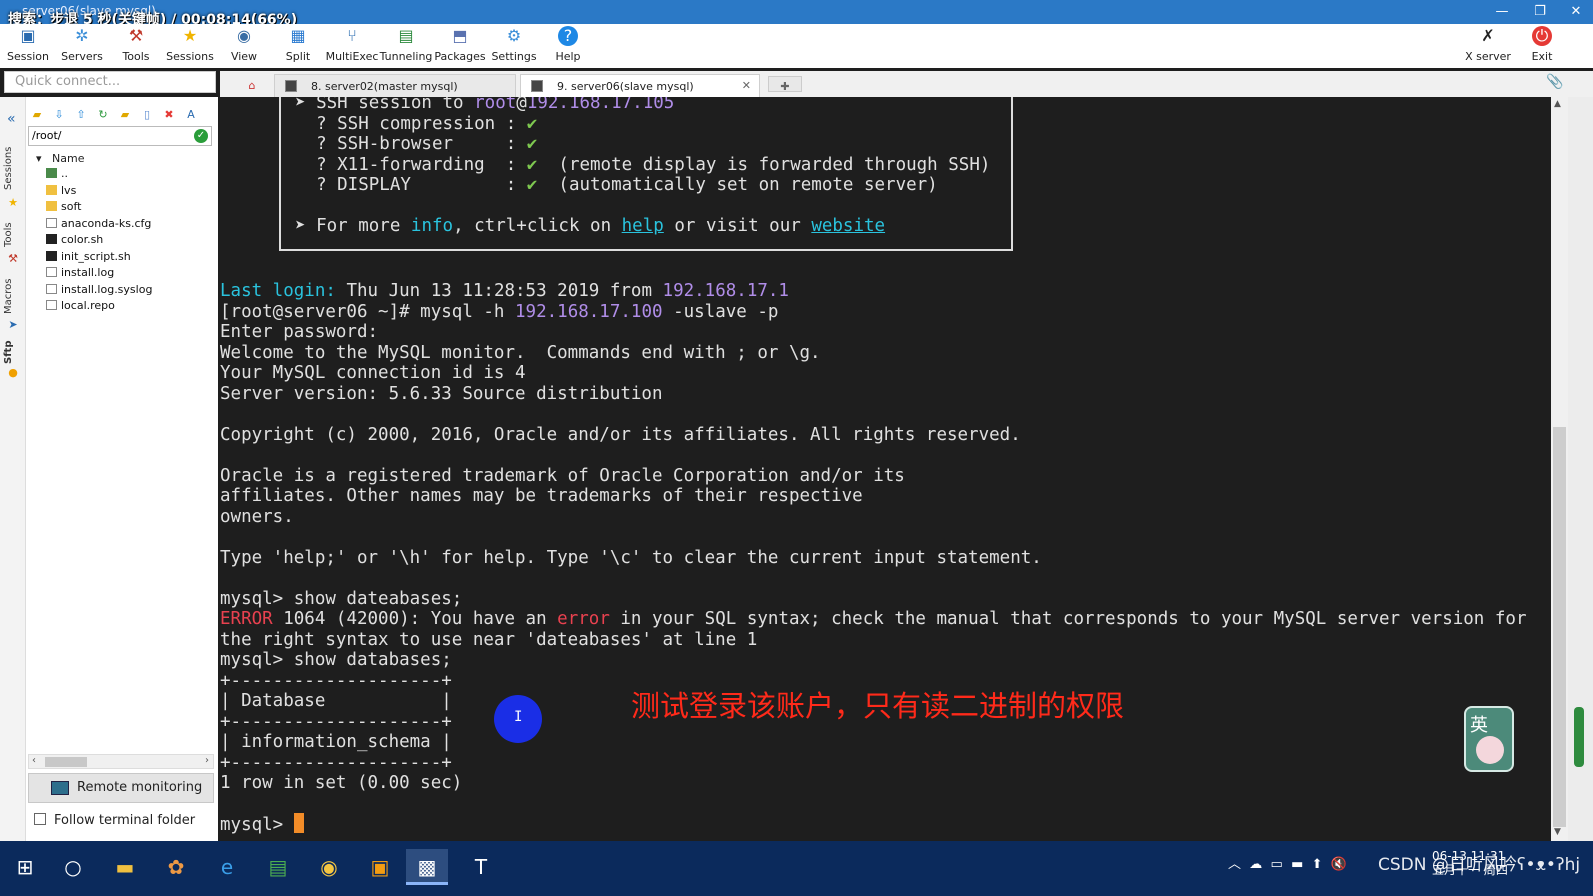 Image resolution: width=1593 pixels, height=896 pixels. What do you see at coordinates (25, 867) in the screenshot?
I see `windows-start-icon: ⊞` at bounding box center [25, 867].